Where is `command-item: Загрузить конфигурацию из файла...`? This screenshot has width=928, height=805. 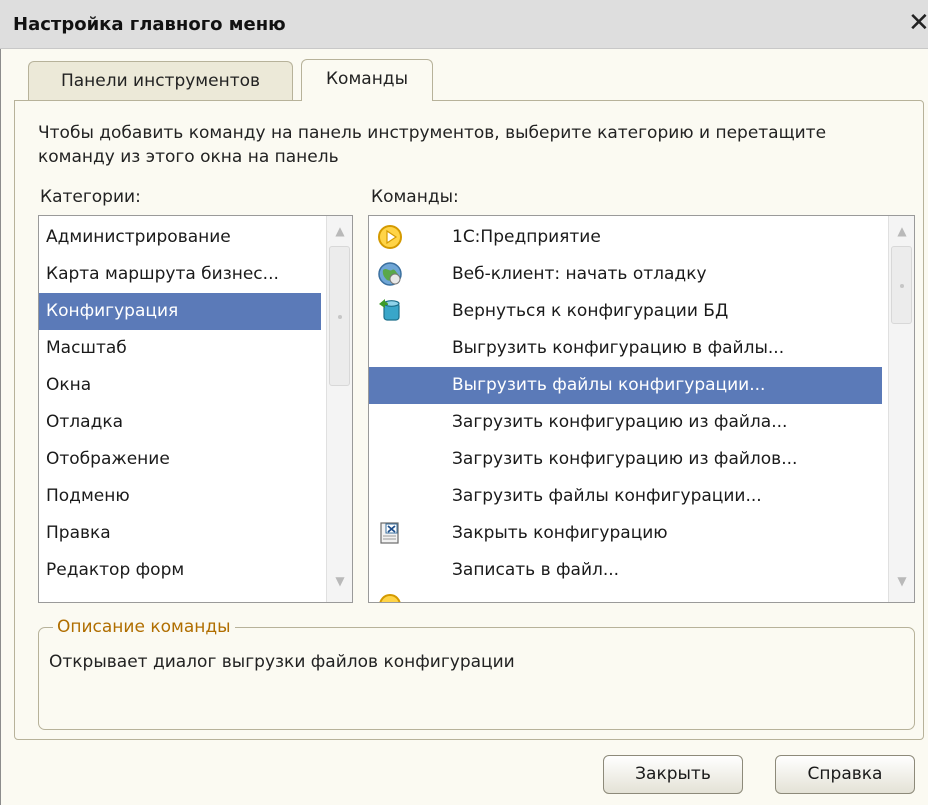
command-item: Загрузить конфигурацию из файла... is located at coordinates (625, 422).